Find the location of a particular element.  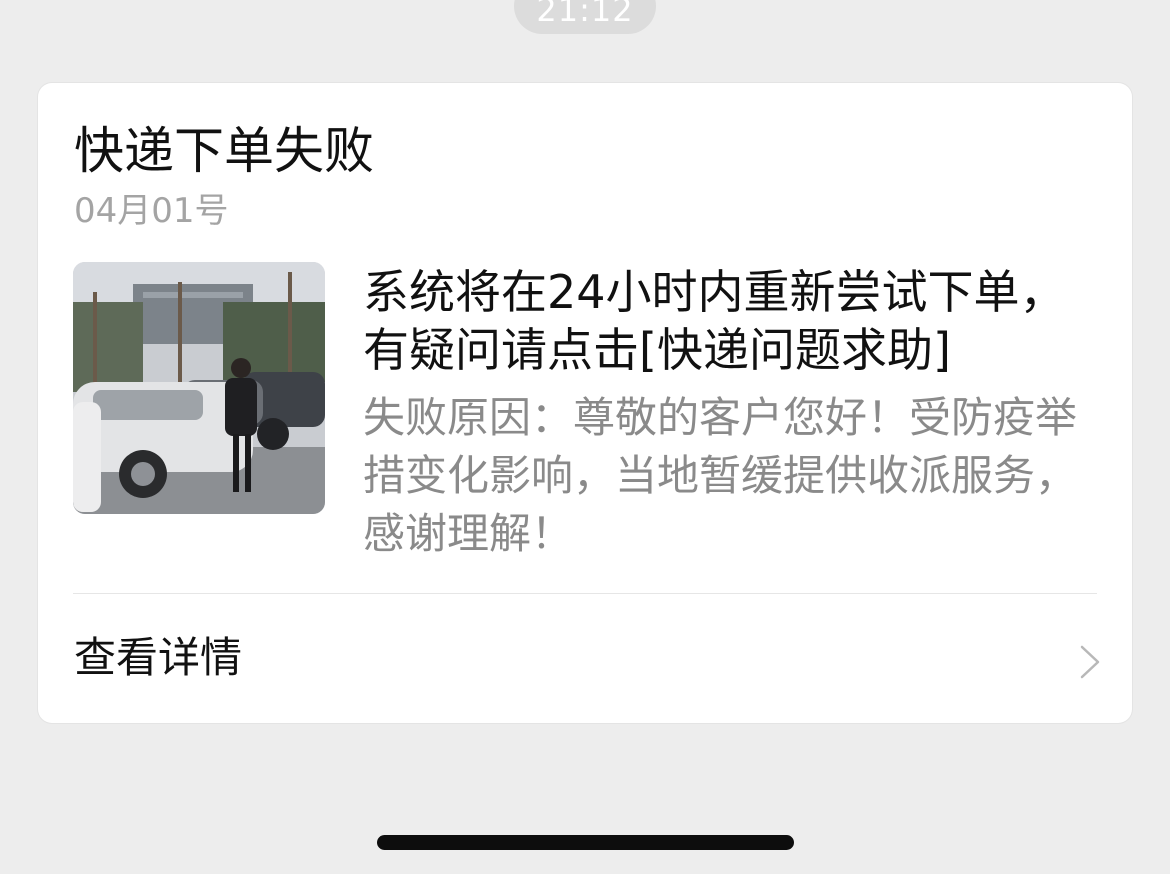

thumbnail-photo is located at coordinates (199, 388).